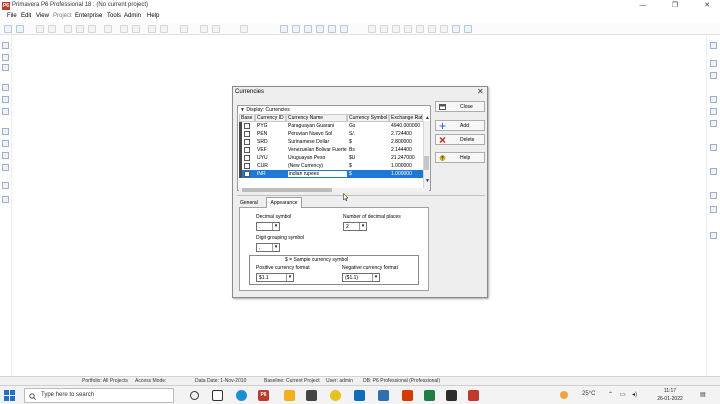  Describe the element at coordinates (270, 118) in the screenshot. I see `col-header-currency-id: Currency ID` at that location.